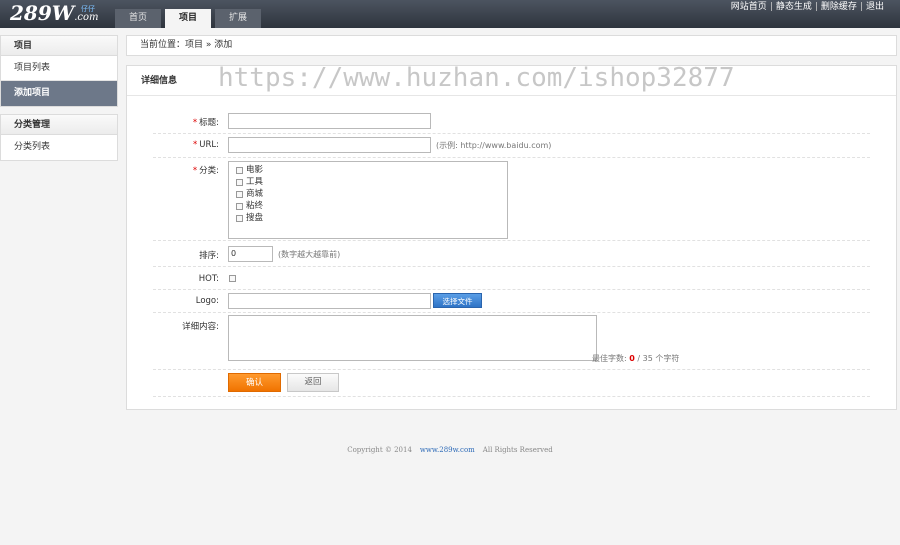 The image size is (900, 545). Describe the element at coordinates (59, 147) in the screenshot. I see `sidebar-item-category-list: 分类列表` at that location.